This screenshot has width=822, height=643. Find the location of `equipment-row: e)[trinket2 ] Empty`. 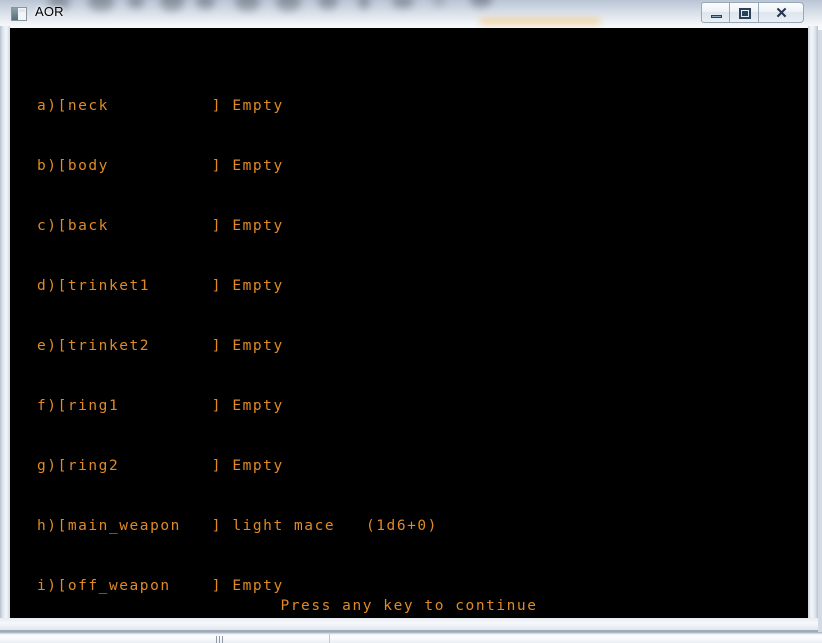

equipment-row: e)[trinket2 ] Empty is located at coordinates (237, 346).